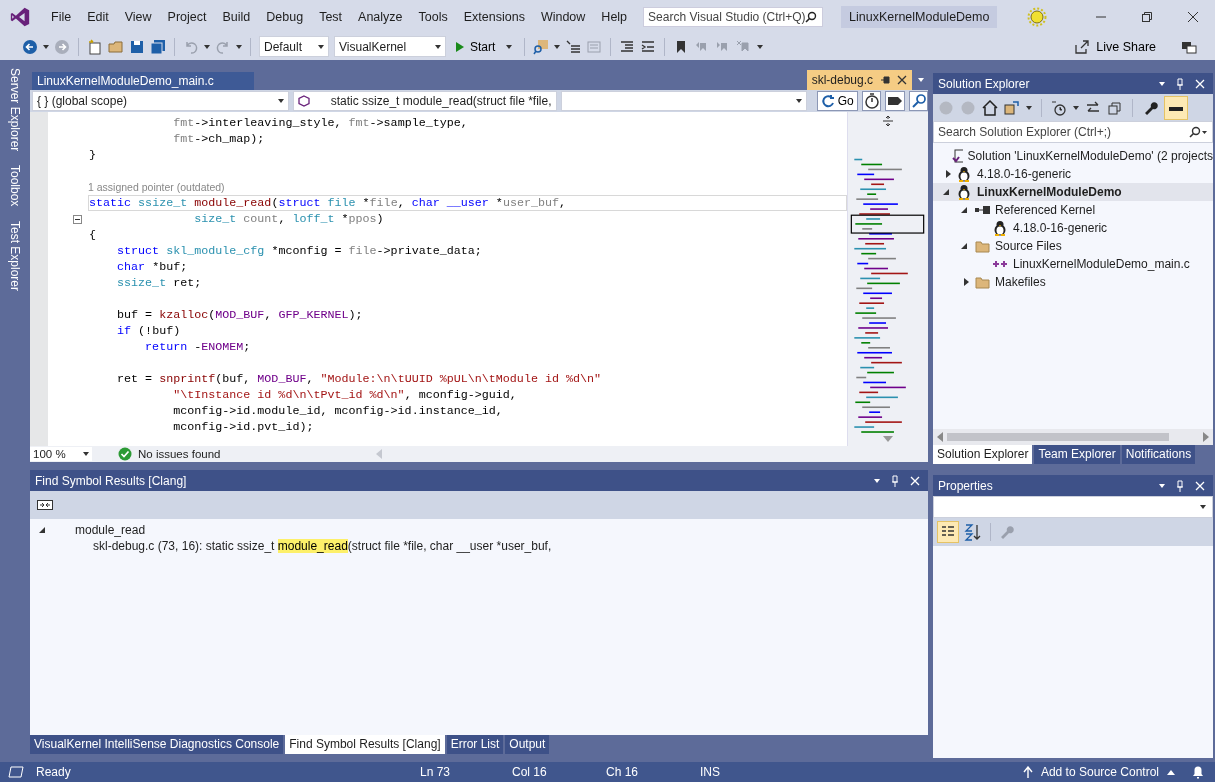 The image size is (1215, 782). Describe the element at coordinates (563, 16) in the screenshot. I see `menu-item: Window` at that location.